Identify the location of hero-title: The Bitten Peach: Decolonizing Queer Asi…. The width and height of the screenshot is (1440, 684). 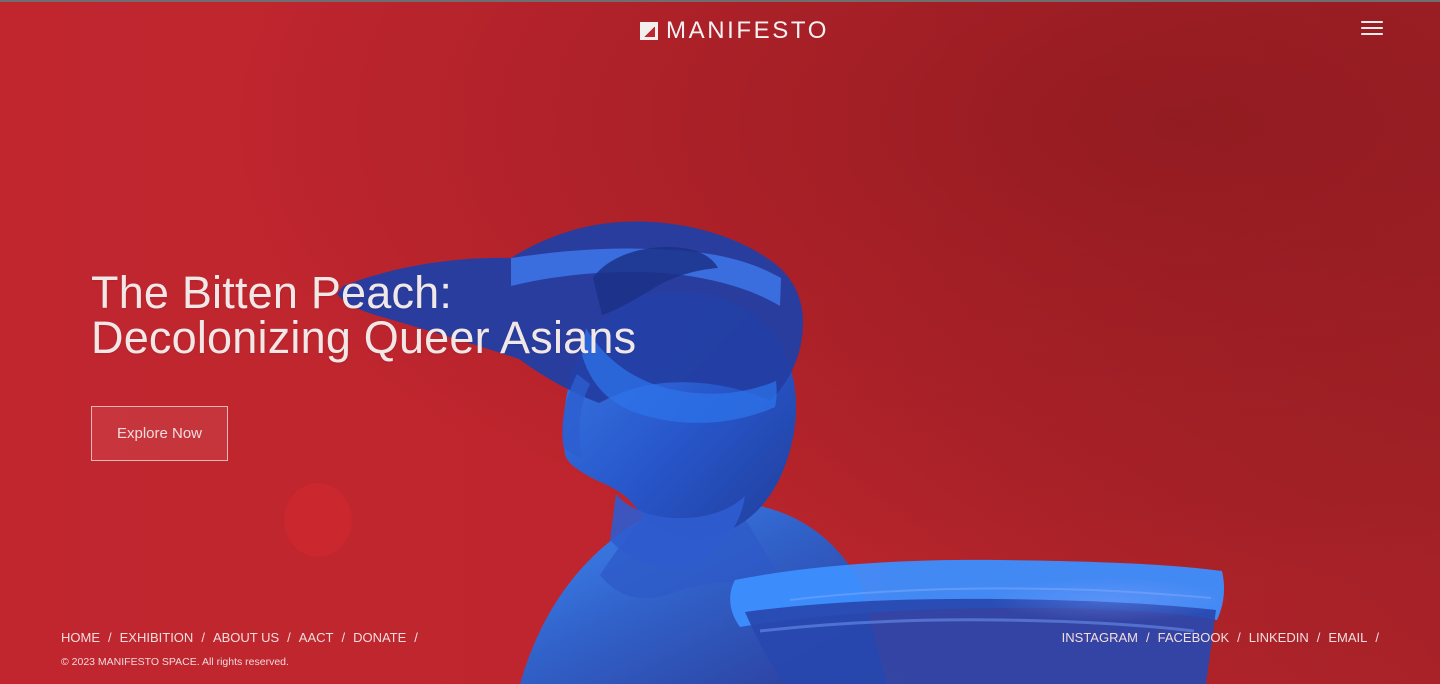
(441, 315).